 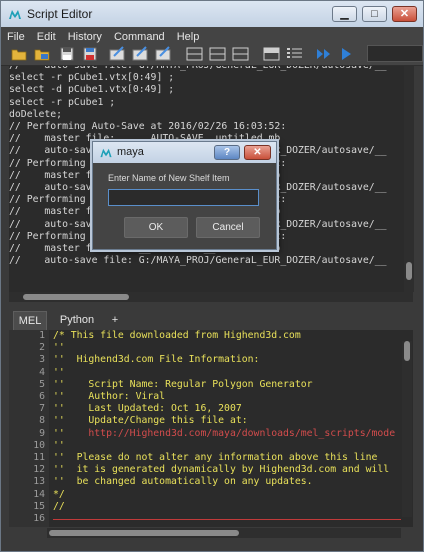 I want to click on code-line: '' Update/Change this file at:, so click(x=150, y=421).